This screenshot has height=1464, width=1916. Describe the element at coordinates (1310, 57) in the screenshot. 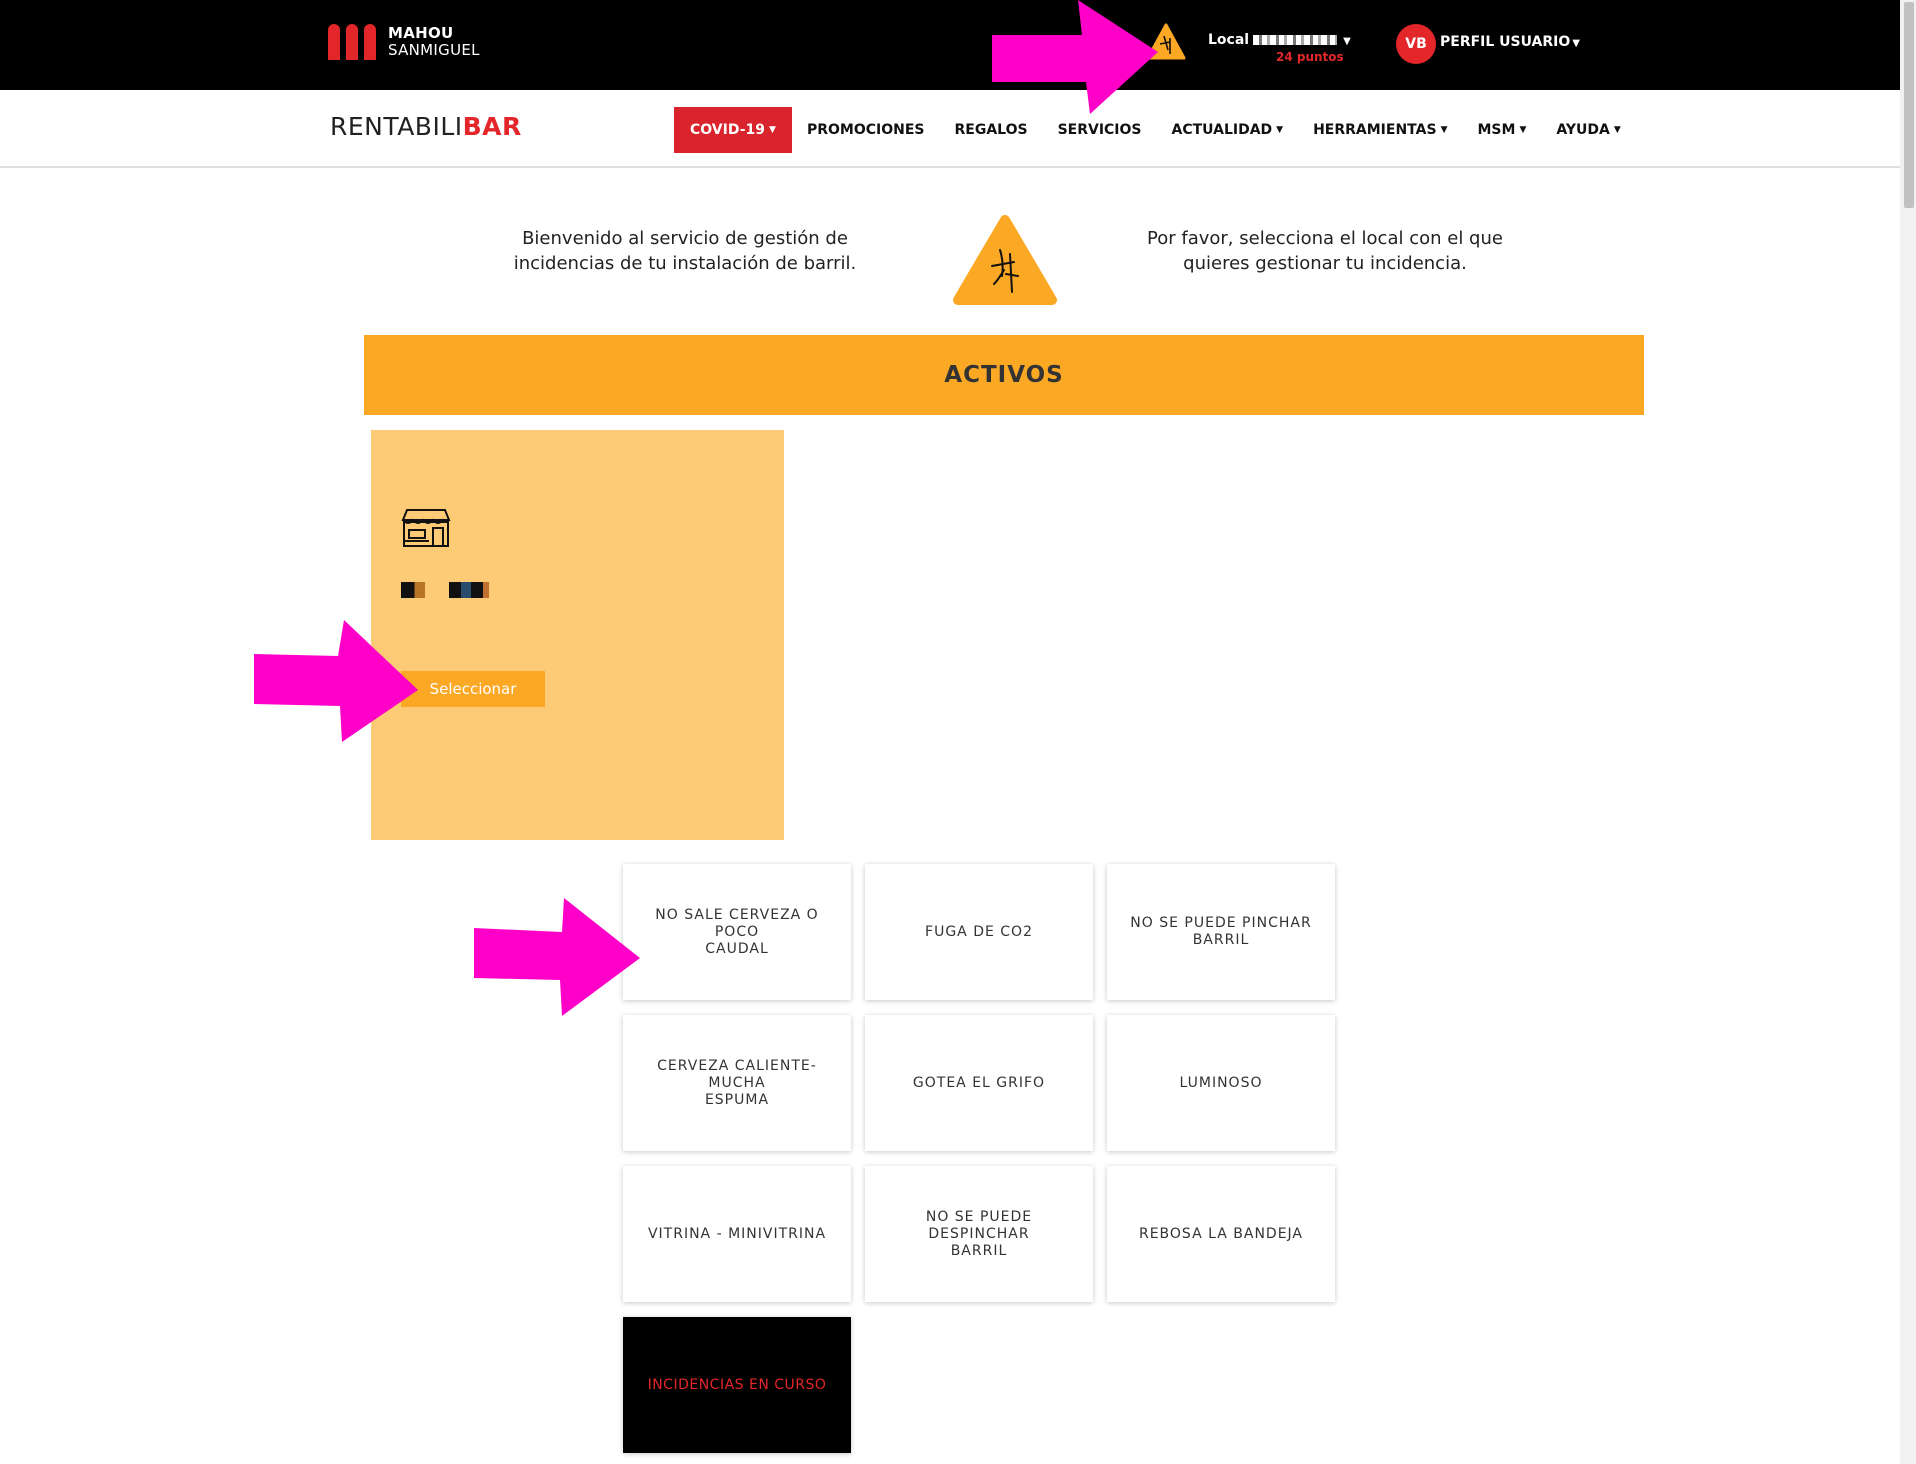

I see `points-counter: 24 puntos` at that location.